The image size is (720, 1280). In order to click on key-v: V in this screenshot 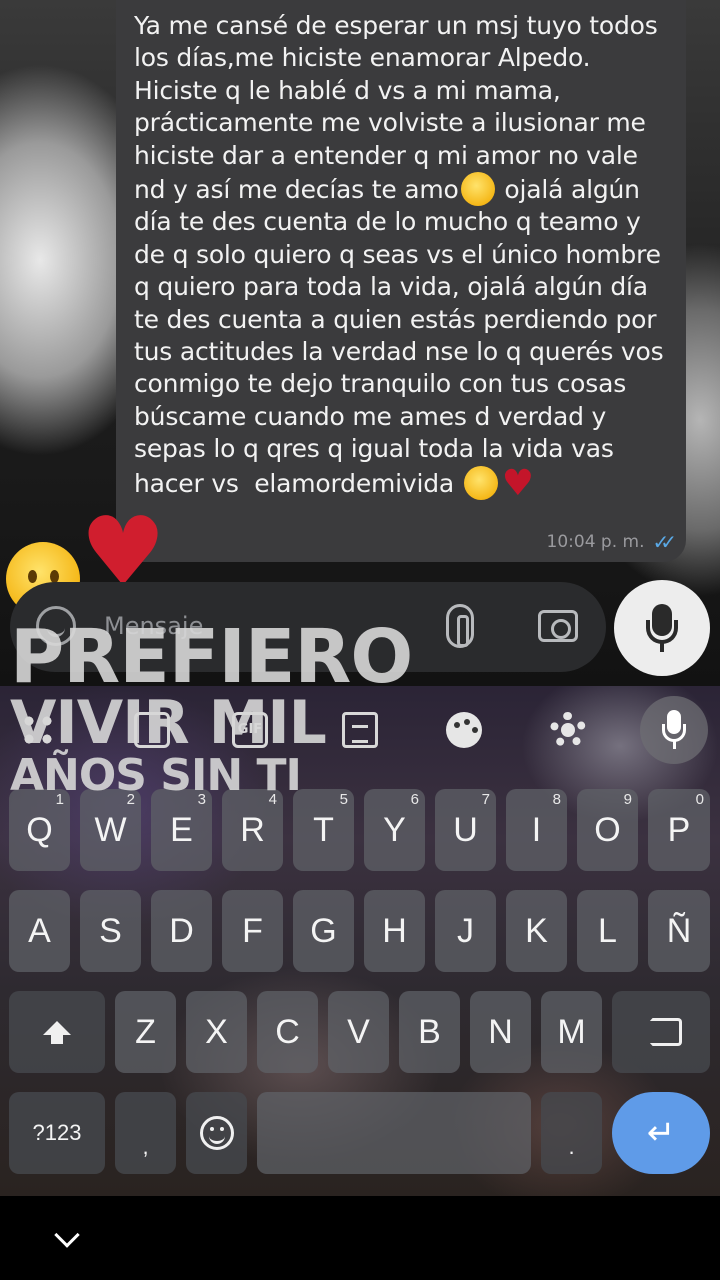, I will do `click(358, 1032)`.